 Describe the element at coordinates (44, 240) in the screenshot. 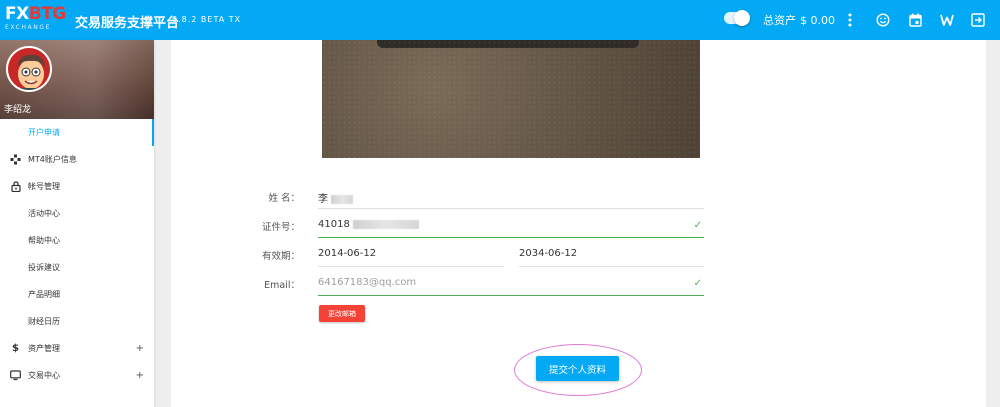

I see `sidebar-item-label: 帮助中心` at that location.